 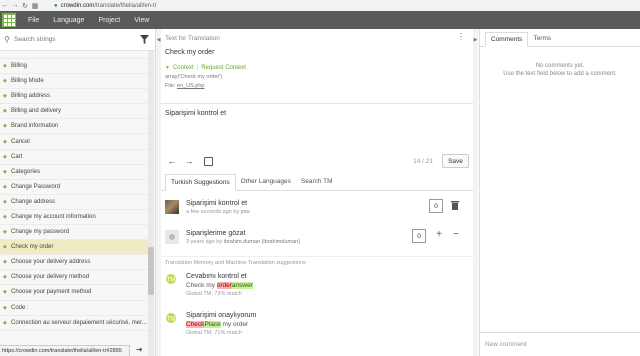 I want to click on list-item-label: Change my password, so click(x=40, y=232).